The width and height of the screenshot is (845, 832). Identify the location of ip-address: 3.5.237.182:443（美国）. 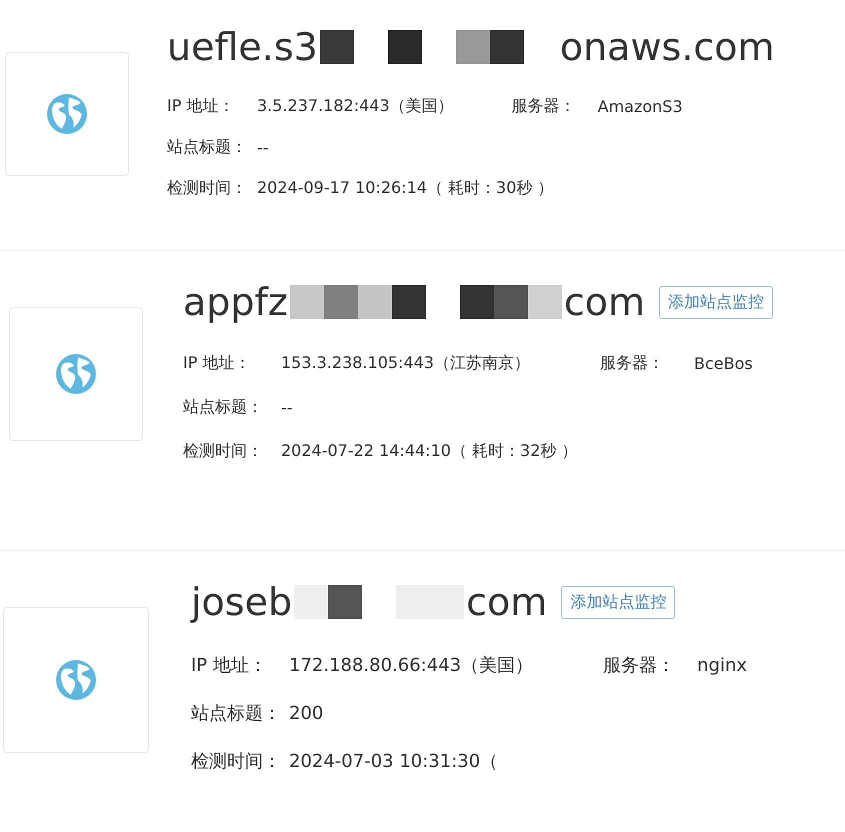
(355, 106).